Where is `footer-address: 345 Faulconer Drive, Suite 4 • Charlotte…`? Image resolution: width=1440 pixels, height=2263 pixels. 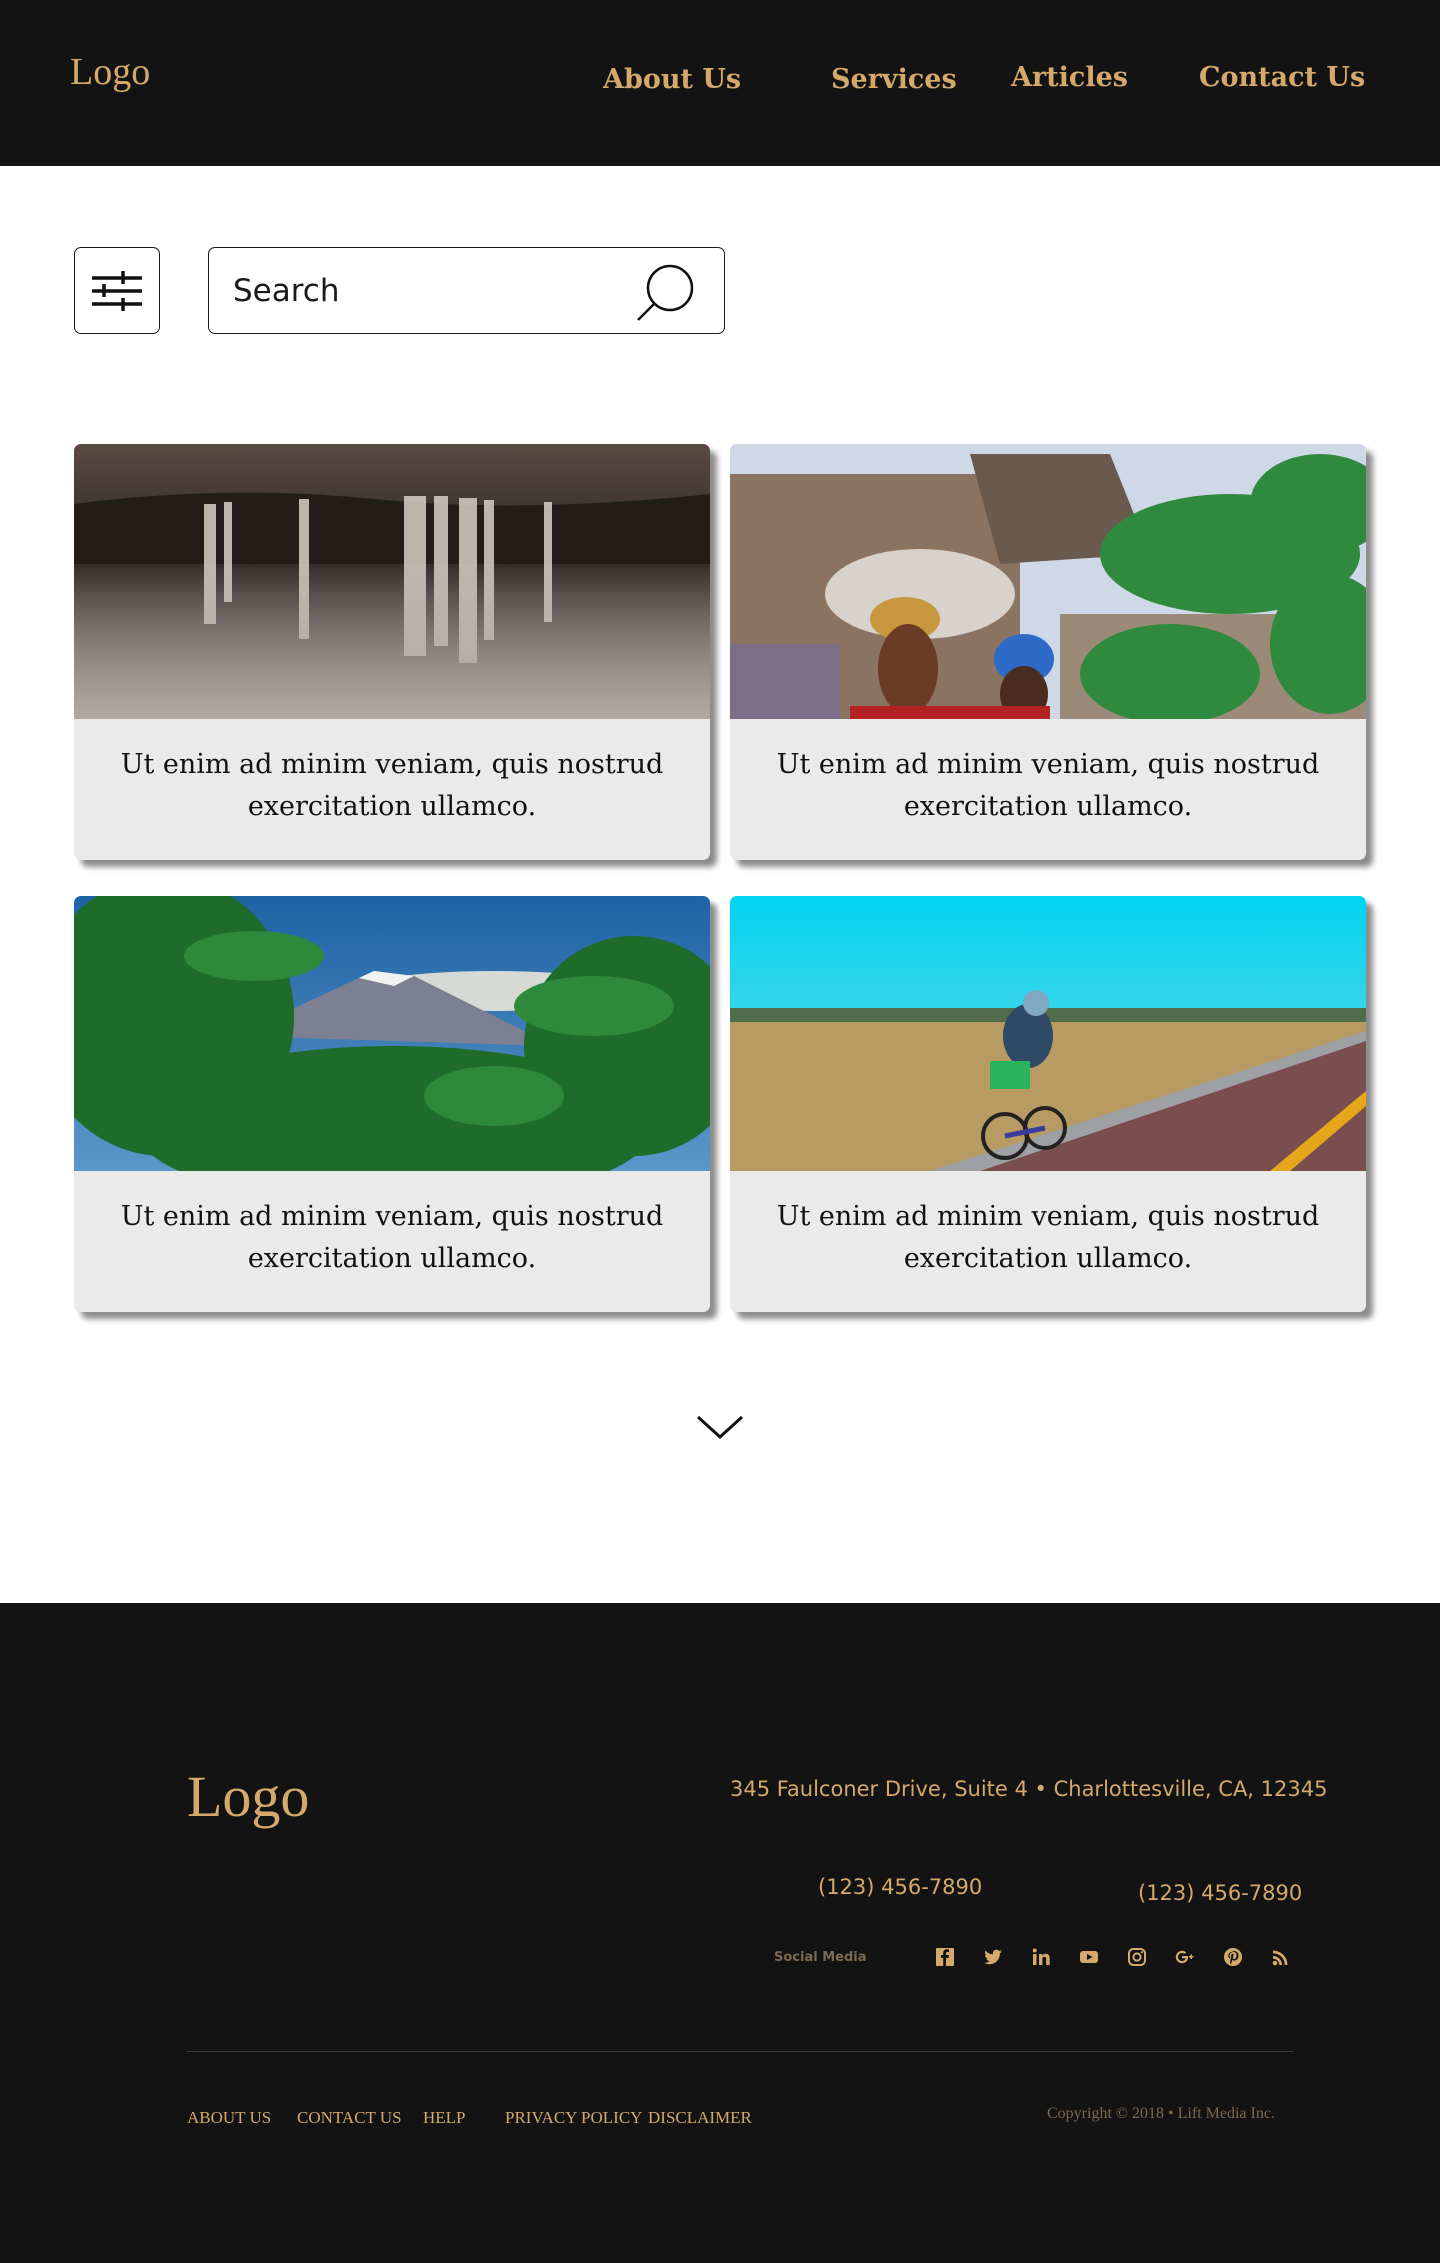 footer-address: 345 Faulconer Drive, Suite 4 • Charlotte… is located at coordinates (1029, 1789).